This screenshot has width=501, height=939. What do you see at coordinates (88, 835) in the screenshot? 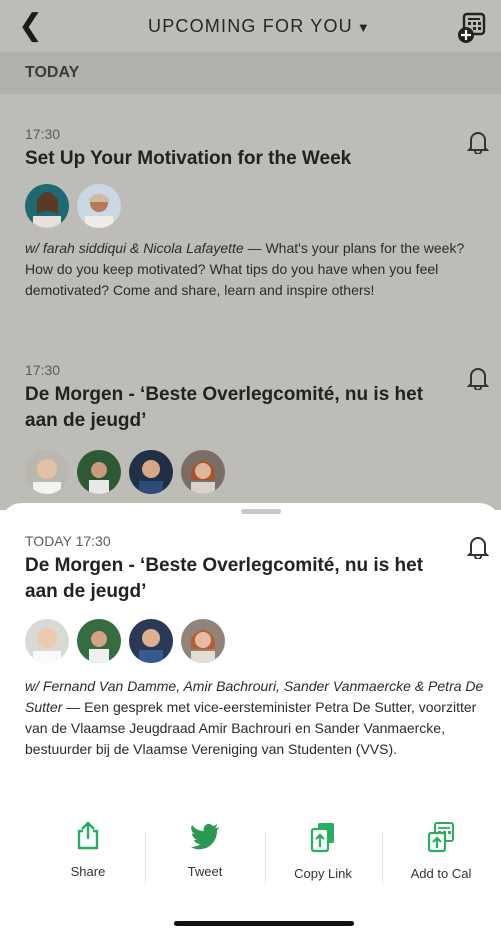
I see `share-icon` at bounding box center [88, 835].